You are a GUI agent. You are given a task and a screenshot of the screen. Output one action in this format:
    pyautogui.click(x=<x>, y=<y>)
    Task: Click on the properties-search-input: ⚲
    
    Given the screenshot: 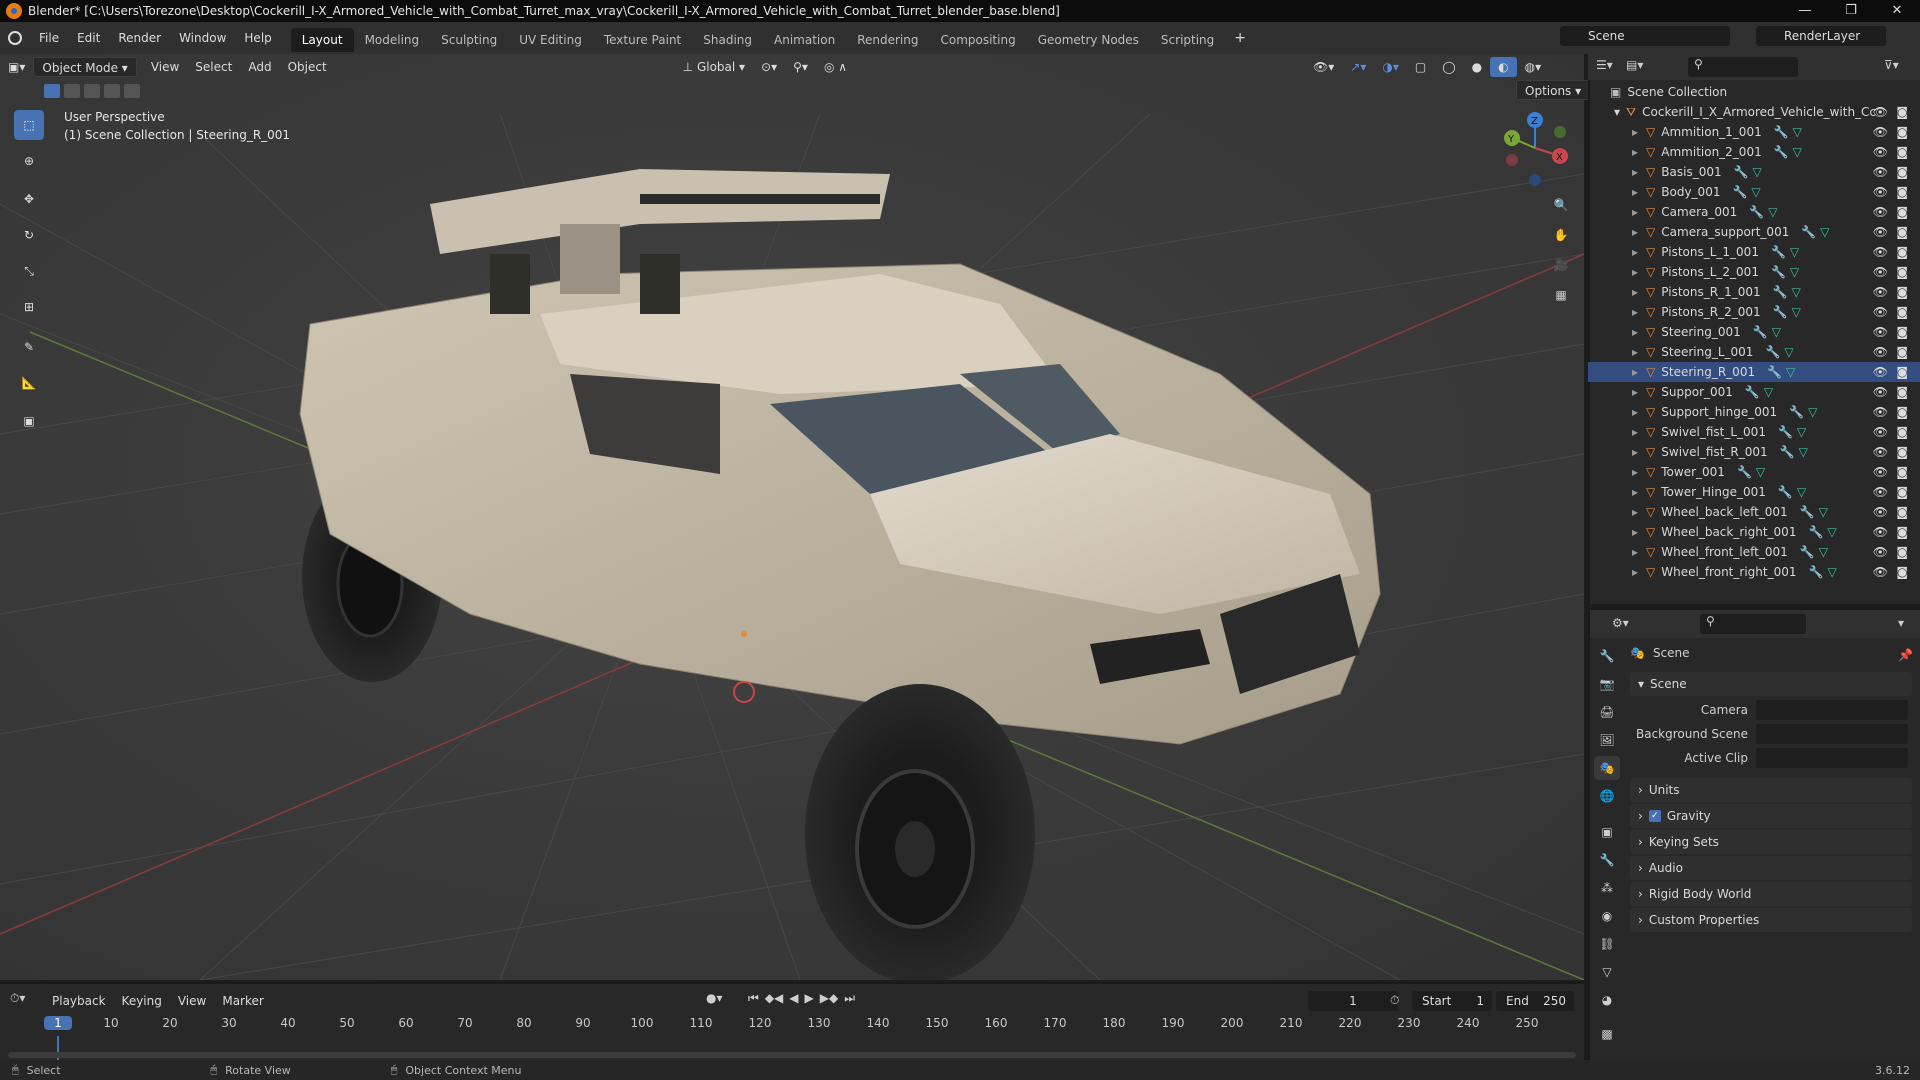 What is the action you would take?
    pyautogui.click(x=1753, y=624)
    